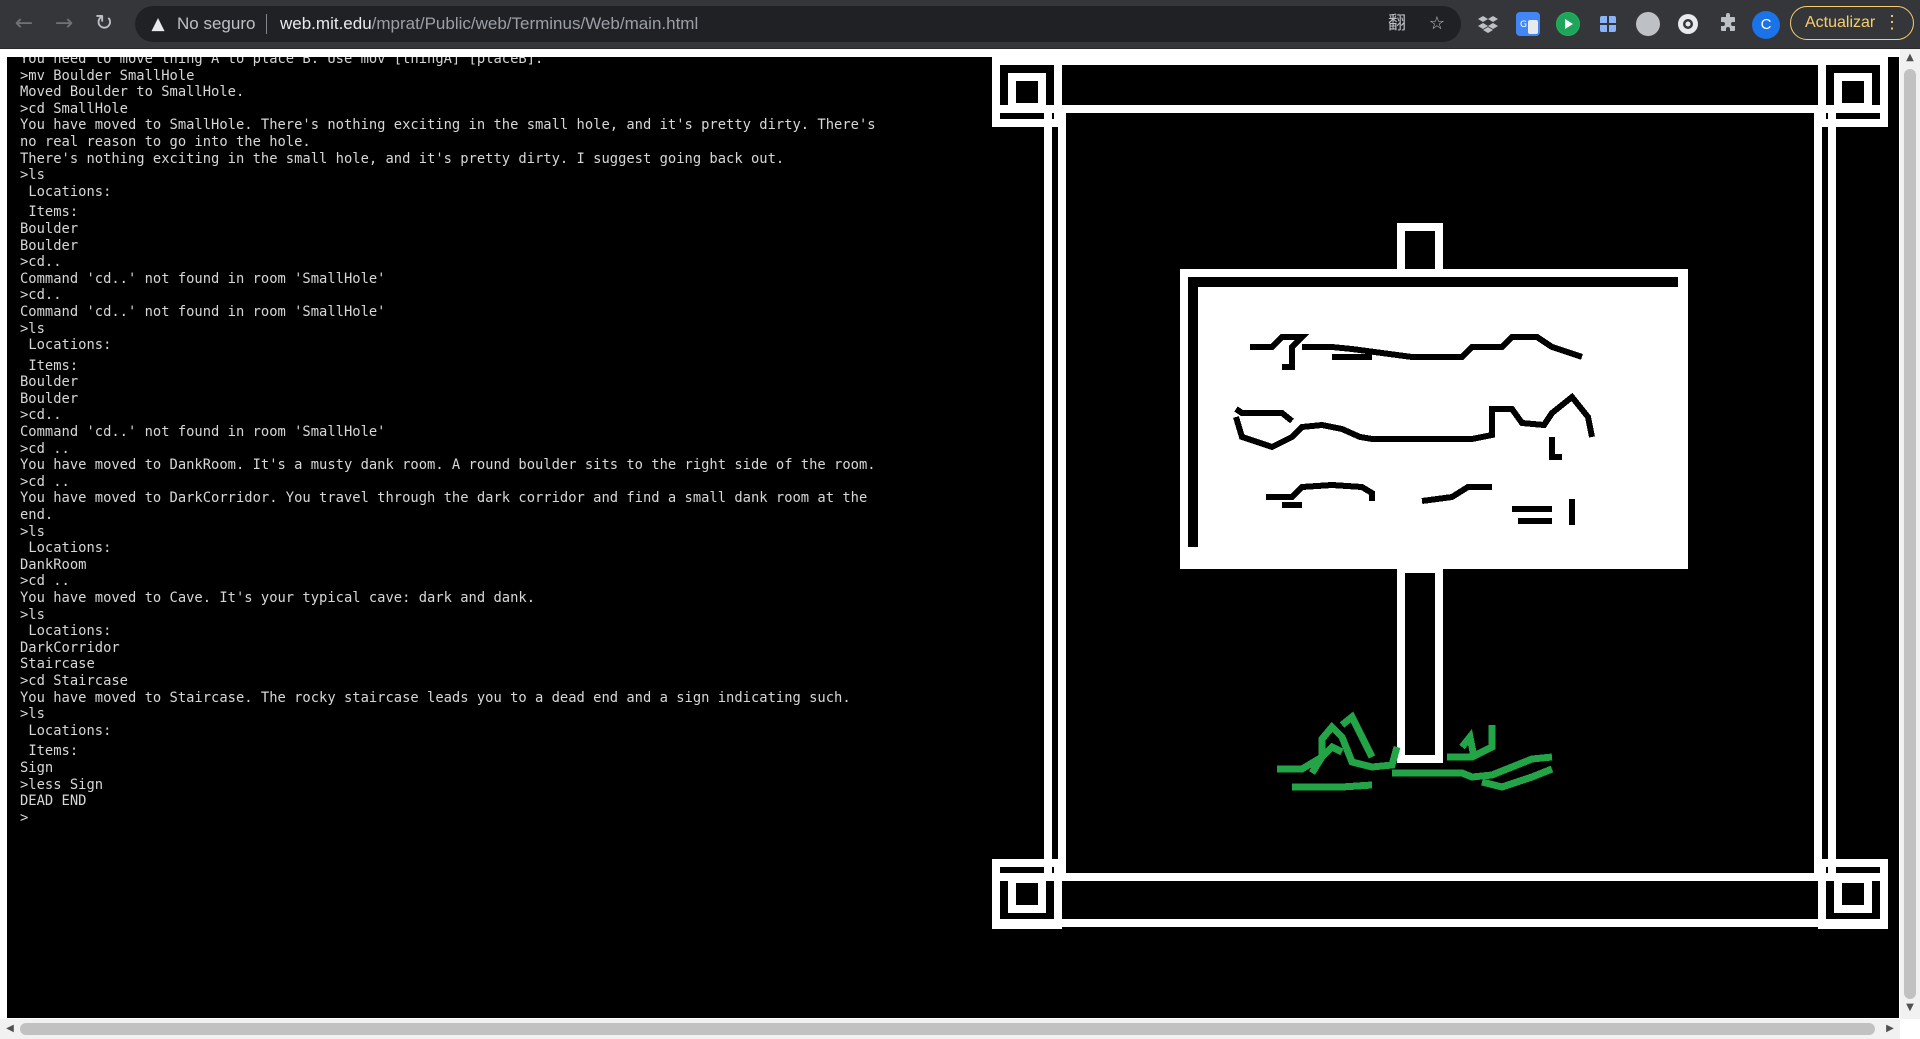 The height and width of the screenshot is (1039, 1920). What do you see at coordinates (1437, 24) in the screenshot?
I see `bookmark-star-icon: ☆` at bounding box center [1437, 24].